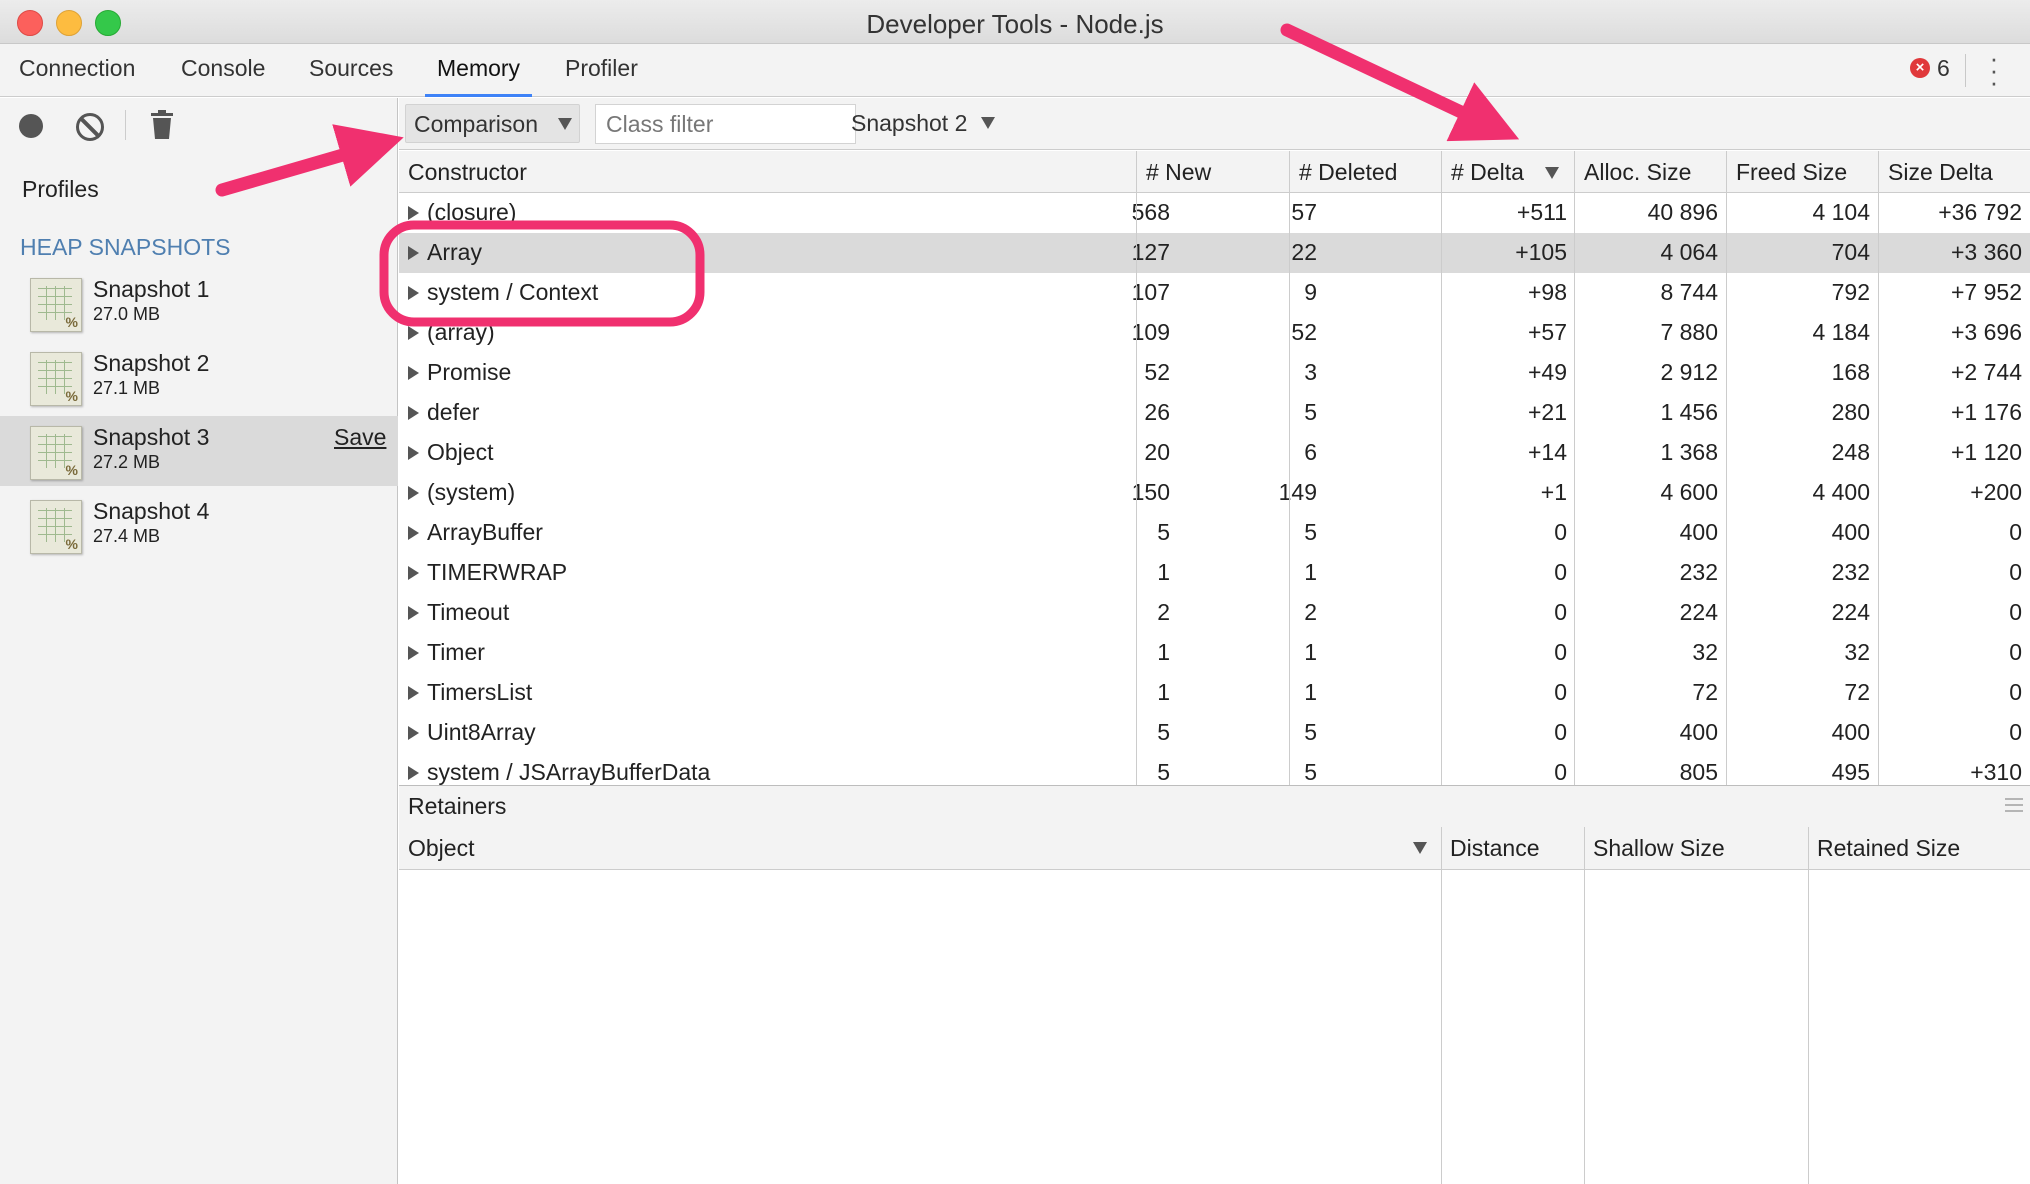 The height and width of the screenshot is (1184, 2030). What do you see at coordinates (151, 437) in the screenshot?
I see `snapshot-name: Snapshot 3` at bounding box center [151, 437].